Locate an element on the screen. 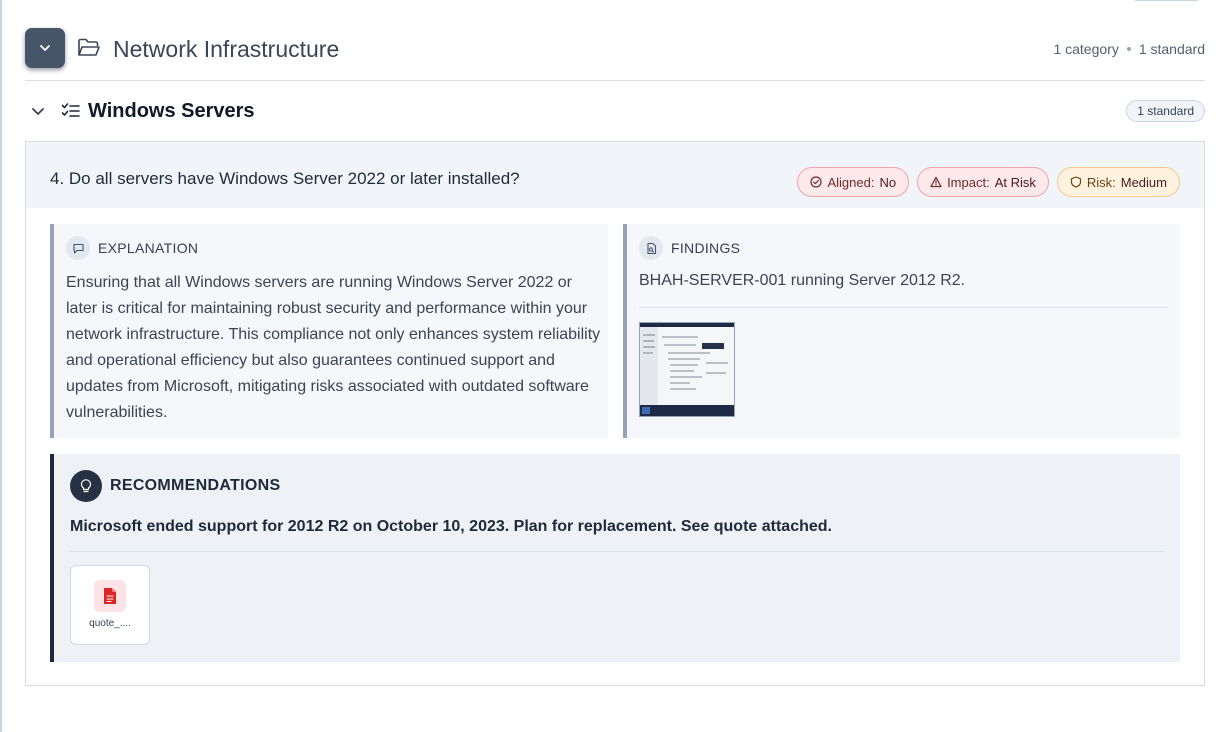 Image resolution: width=1227 pixels, height=732 pixels. category-title: Network Infrastructure is located at coordinates (226, 49).